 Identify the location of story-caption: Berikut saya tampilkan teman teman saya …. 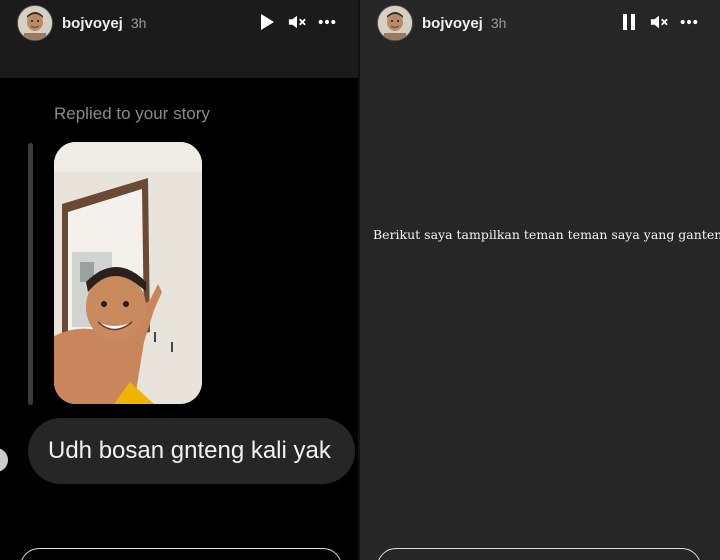
(546, 234).